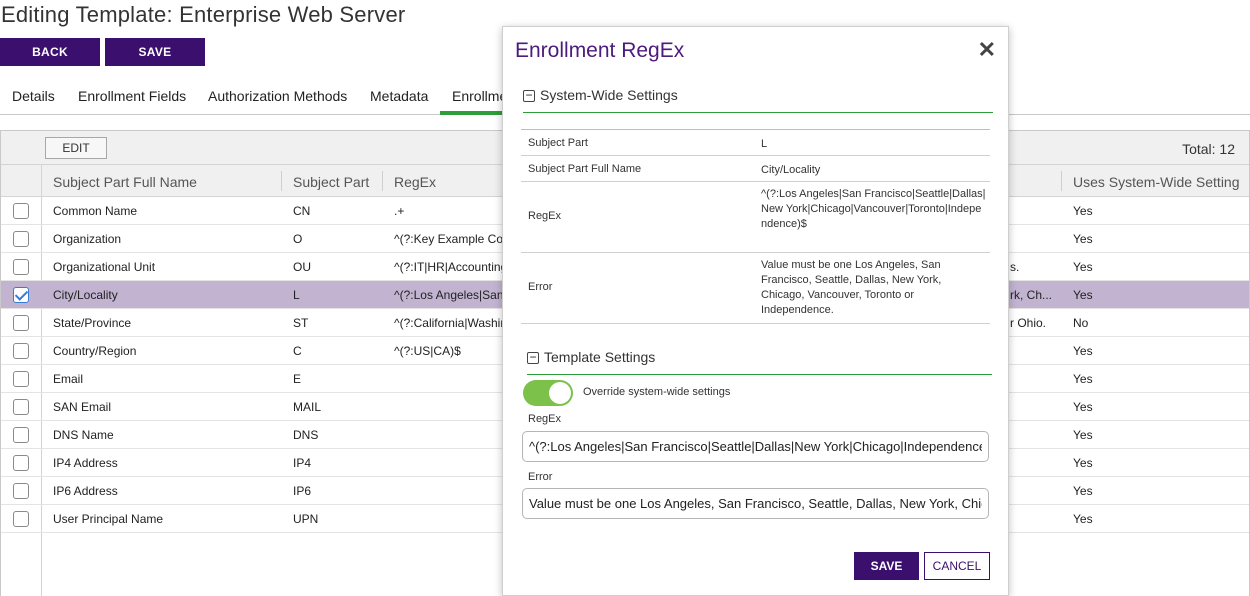 This screenshot has height=596, width=1250. Describe the element at coordinates (85, 463) in the screenshot. I see `cell-full-name: IP4 Address` at that location.